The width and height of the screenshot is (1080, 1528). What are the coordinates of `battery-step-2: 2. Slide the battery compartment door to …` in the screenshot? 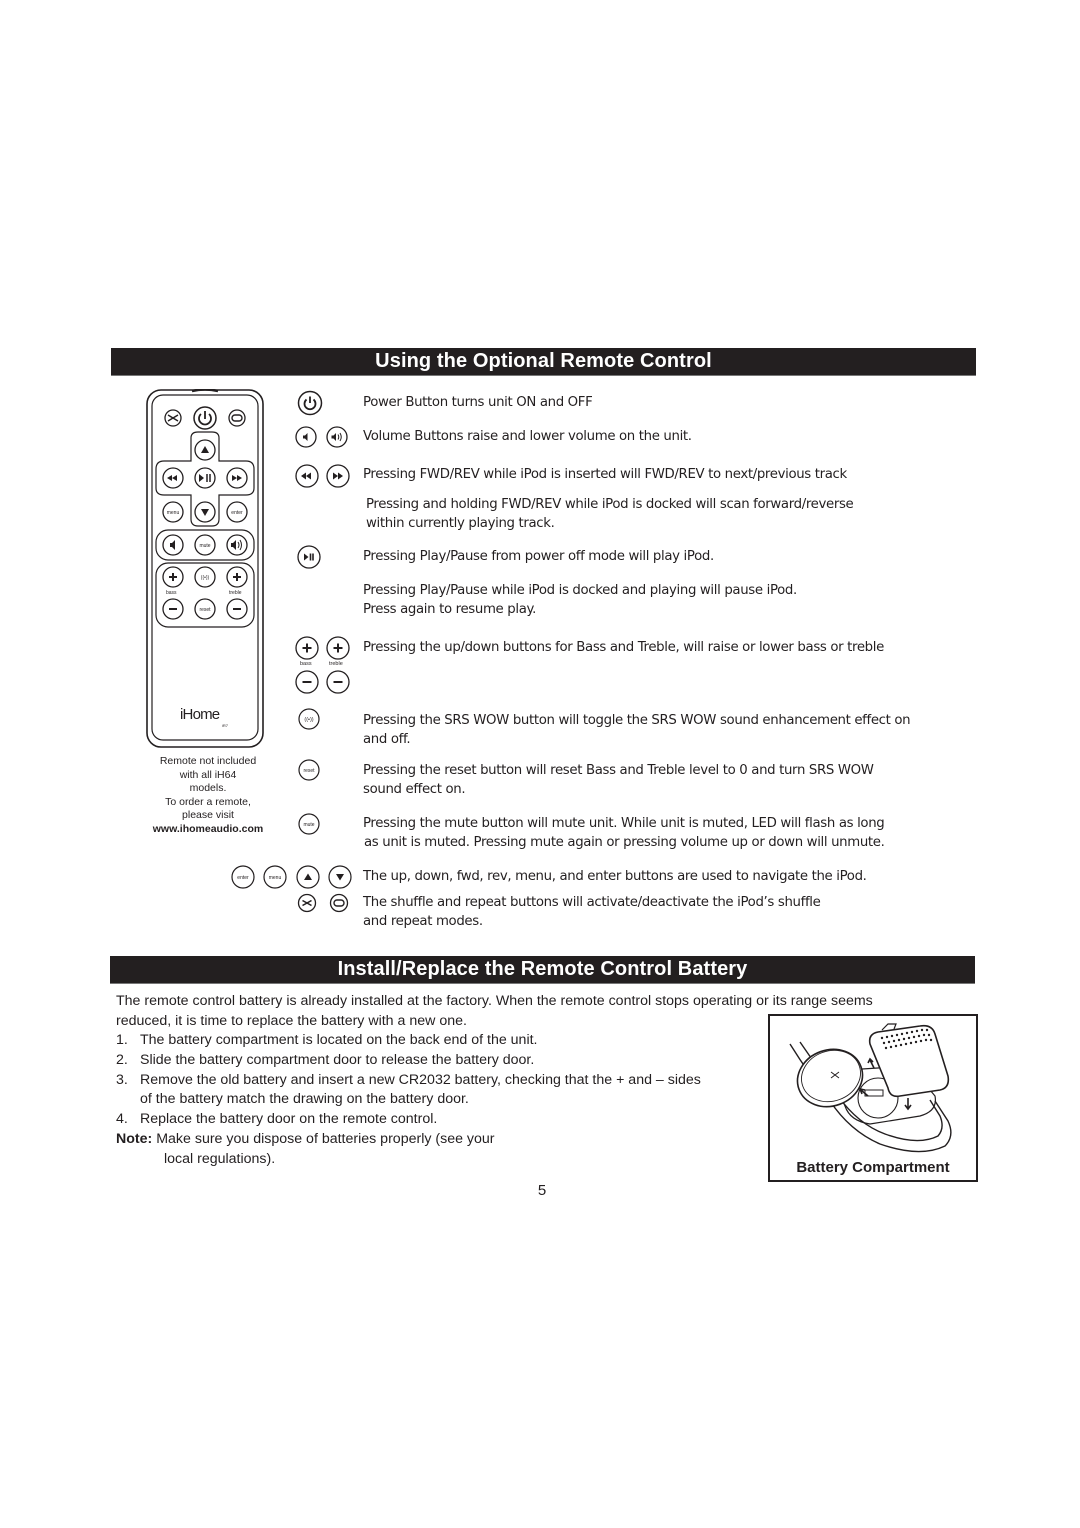 It's located at (325, 1059).